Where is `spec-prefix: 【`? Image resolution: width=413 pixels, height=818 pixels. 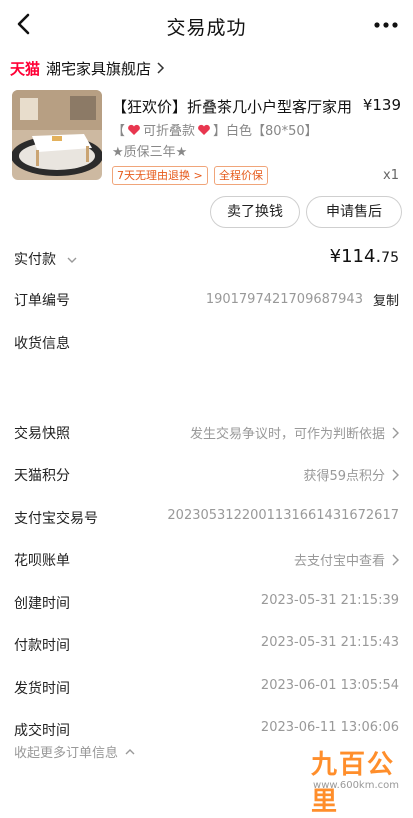 spec-prefix: 【 is located at coordinates (119, 131).